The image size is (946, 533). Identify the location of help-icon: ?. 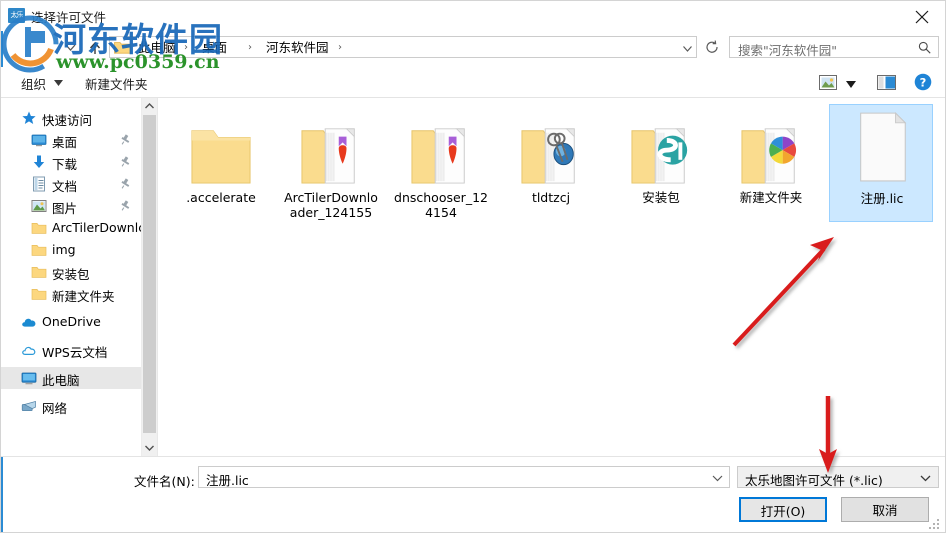
(923, 82).